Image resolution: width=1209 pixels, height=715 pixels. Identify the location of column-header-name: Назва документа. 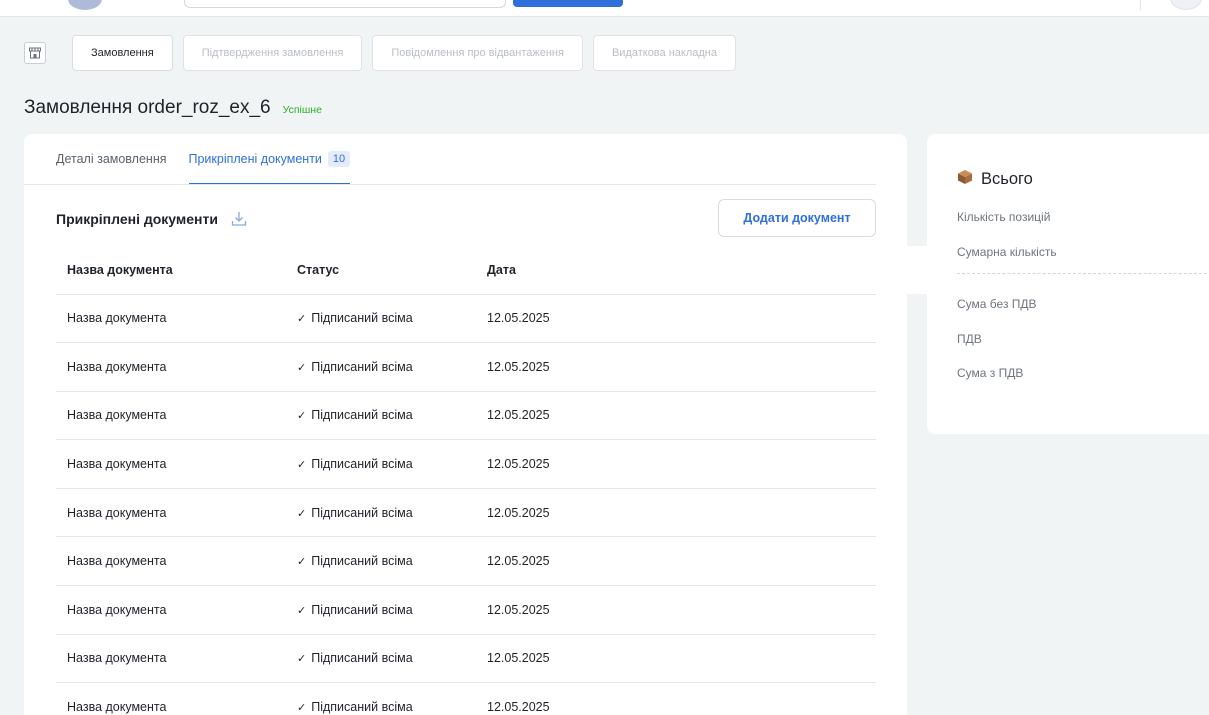
(171, 270).